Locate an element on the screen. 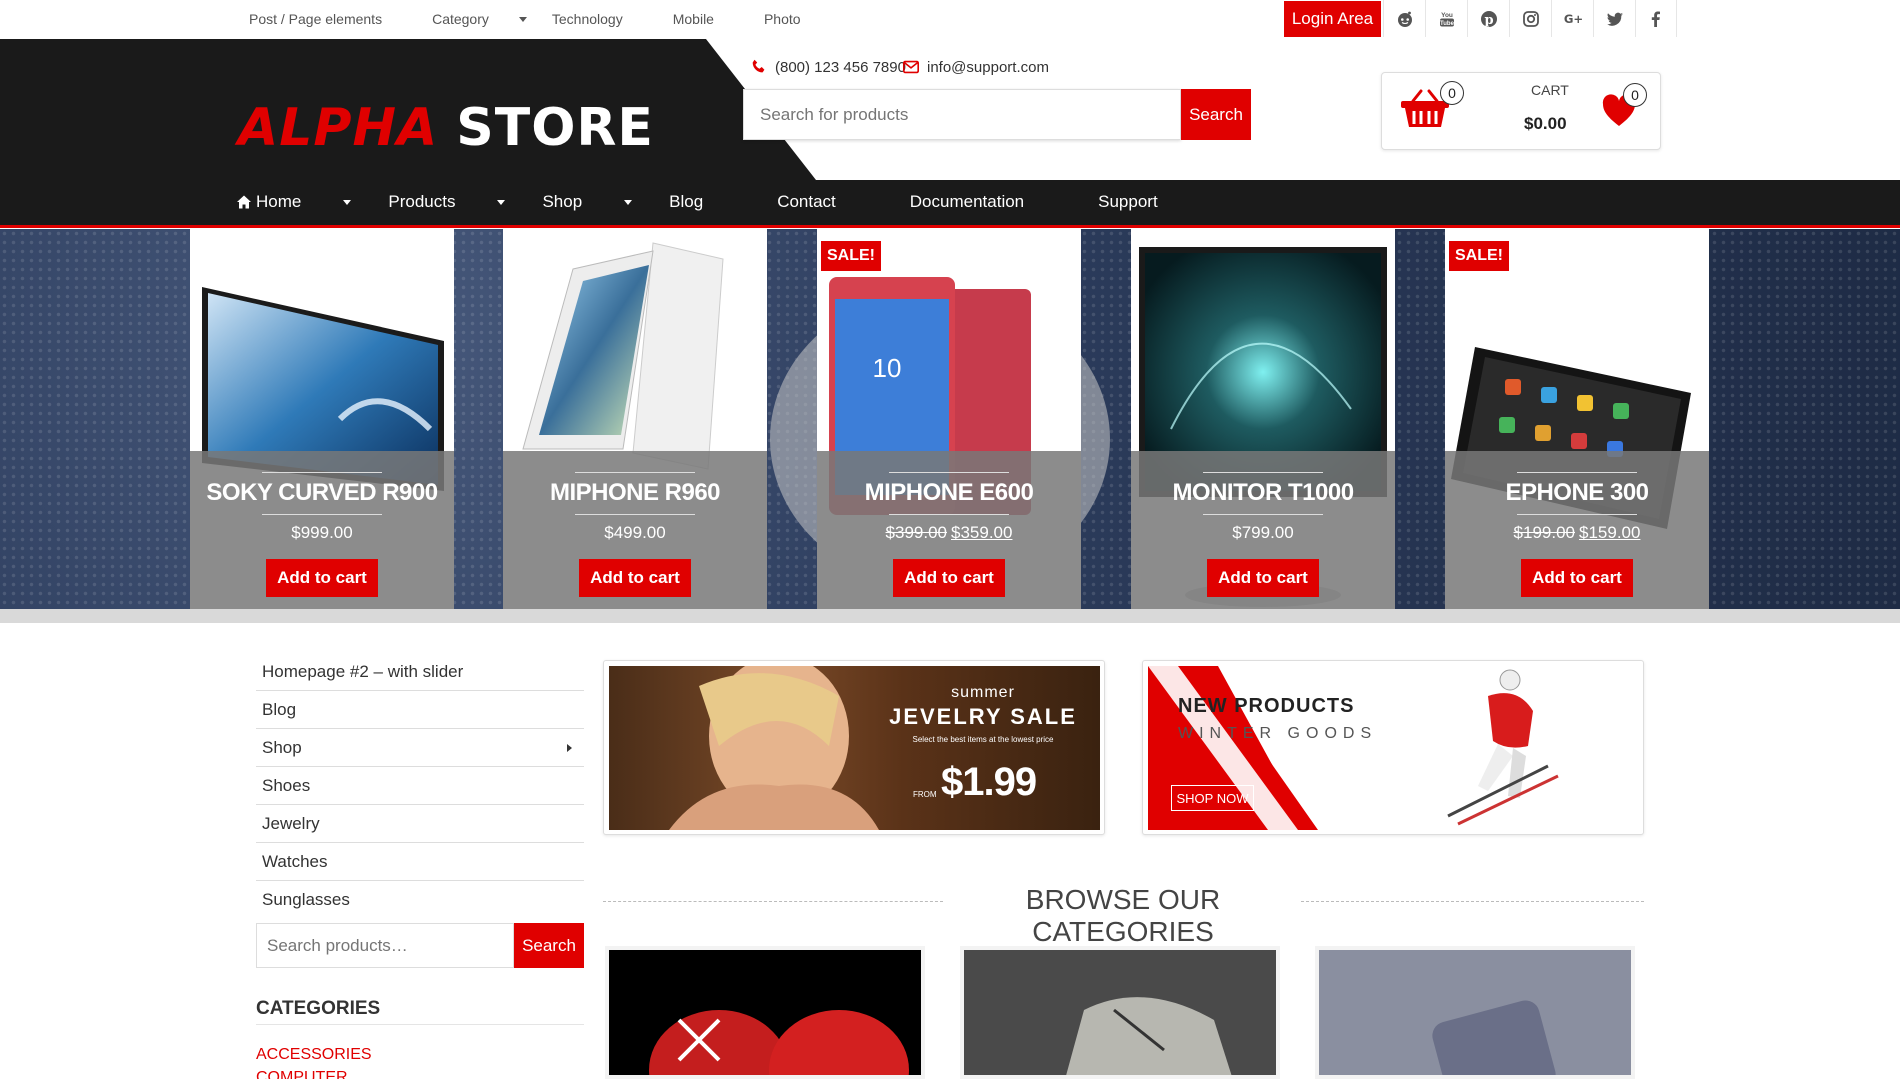 The image size is (1900, 1079). sneakers-image is located at coordinates (1149, 1036).